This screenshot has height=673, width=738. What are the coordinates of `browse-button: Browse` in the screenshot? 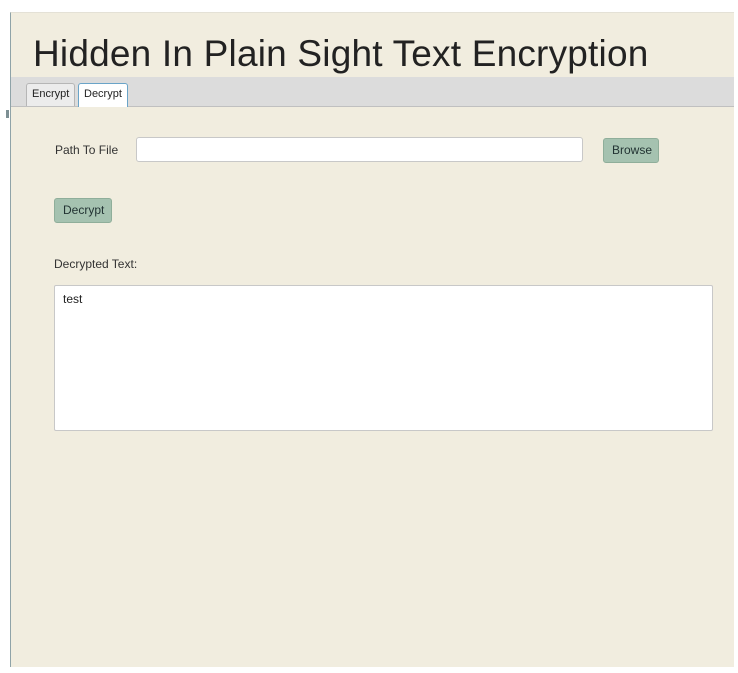 It's located at (631, 150).